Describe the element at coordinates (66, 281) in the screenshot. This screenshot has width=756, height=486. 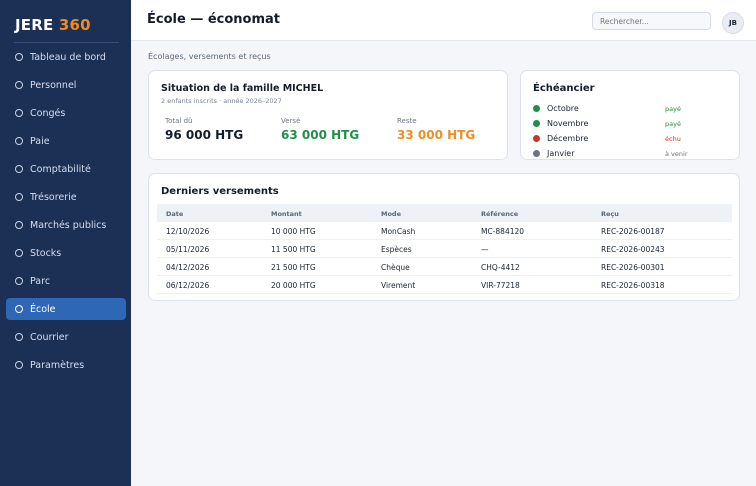
I see `sidebar-item-8: Parc` at that location.